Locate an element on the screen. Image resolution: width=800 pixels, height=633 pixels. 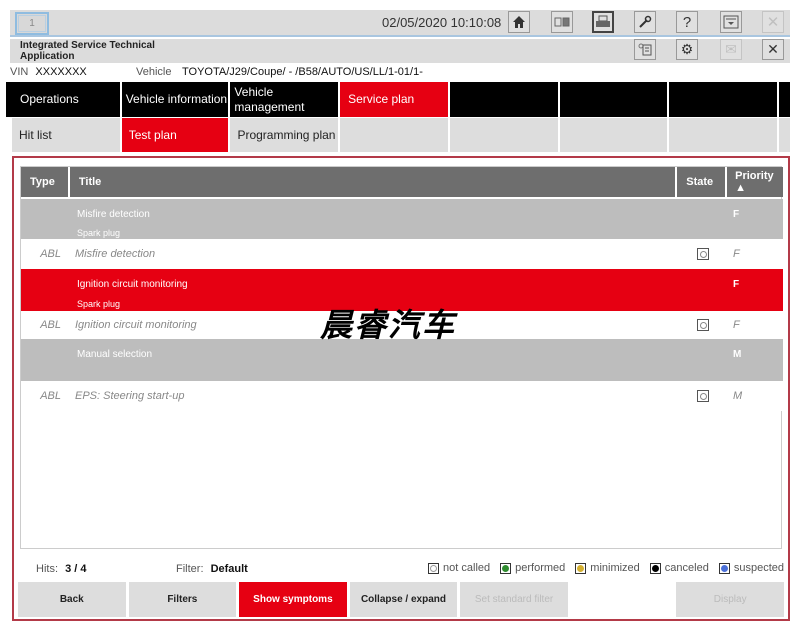
home-icon is located at coordinates (519, 22).